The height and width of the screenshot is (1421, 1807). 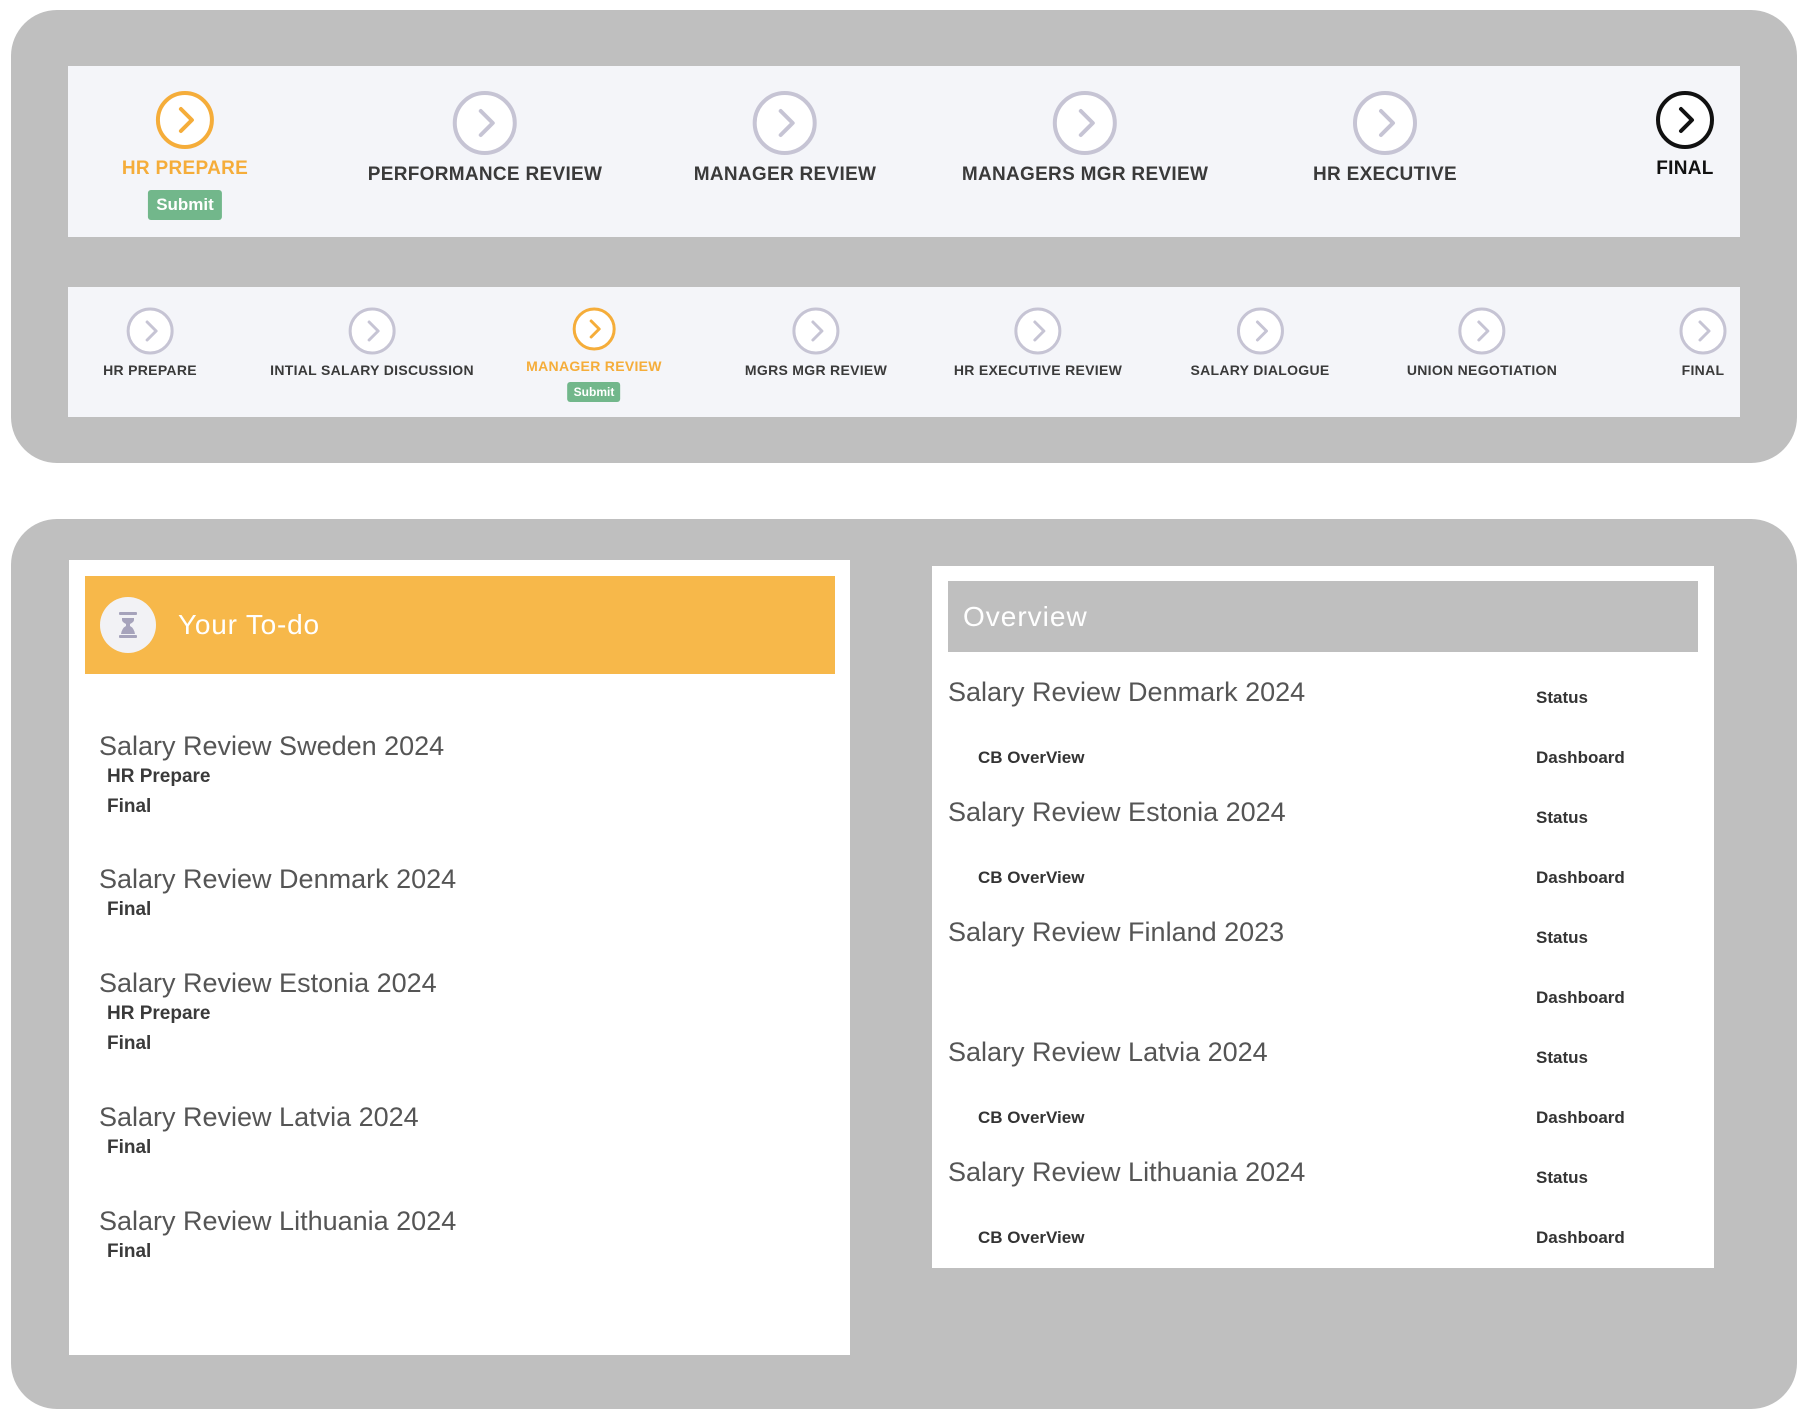 I want to click on step-mgrs-mgr-review: MGRS MGR REVIEW, so click(x=816, y=342).